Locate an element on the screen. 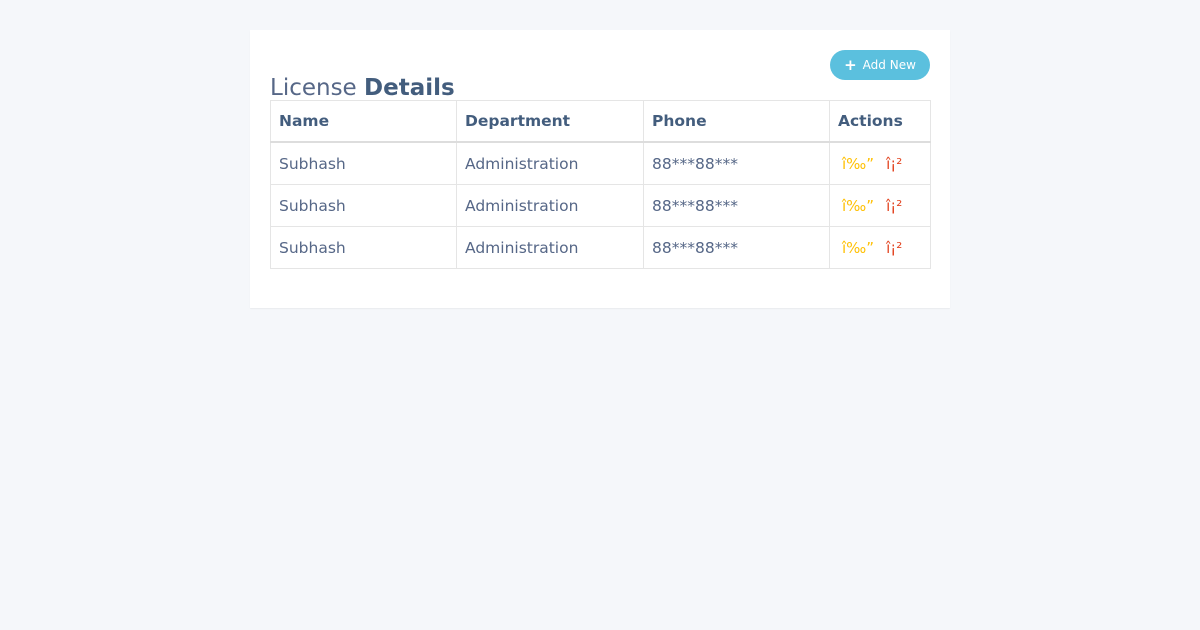  header-actions: Actions is located at coordinates (880, 121).